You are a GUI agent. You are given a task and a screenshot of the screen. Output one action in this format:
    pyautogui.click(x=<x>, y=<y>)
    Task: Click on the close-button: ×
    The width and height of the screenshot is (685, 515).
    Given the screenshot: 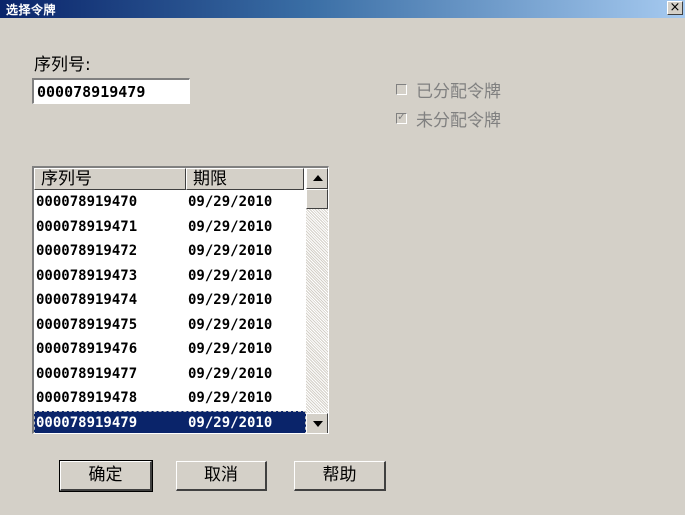 What is the action you would take?
    pyautogui.click(x=675, y=8)
    